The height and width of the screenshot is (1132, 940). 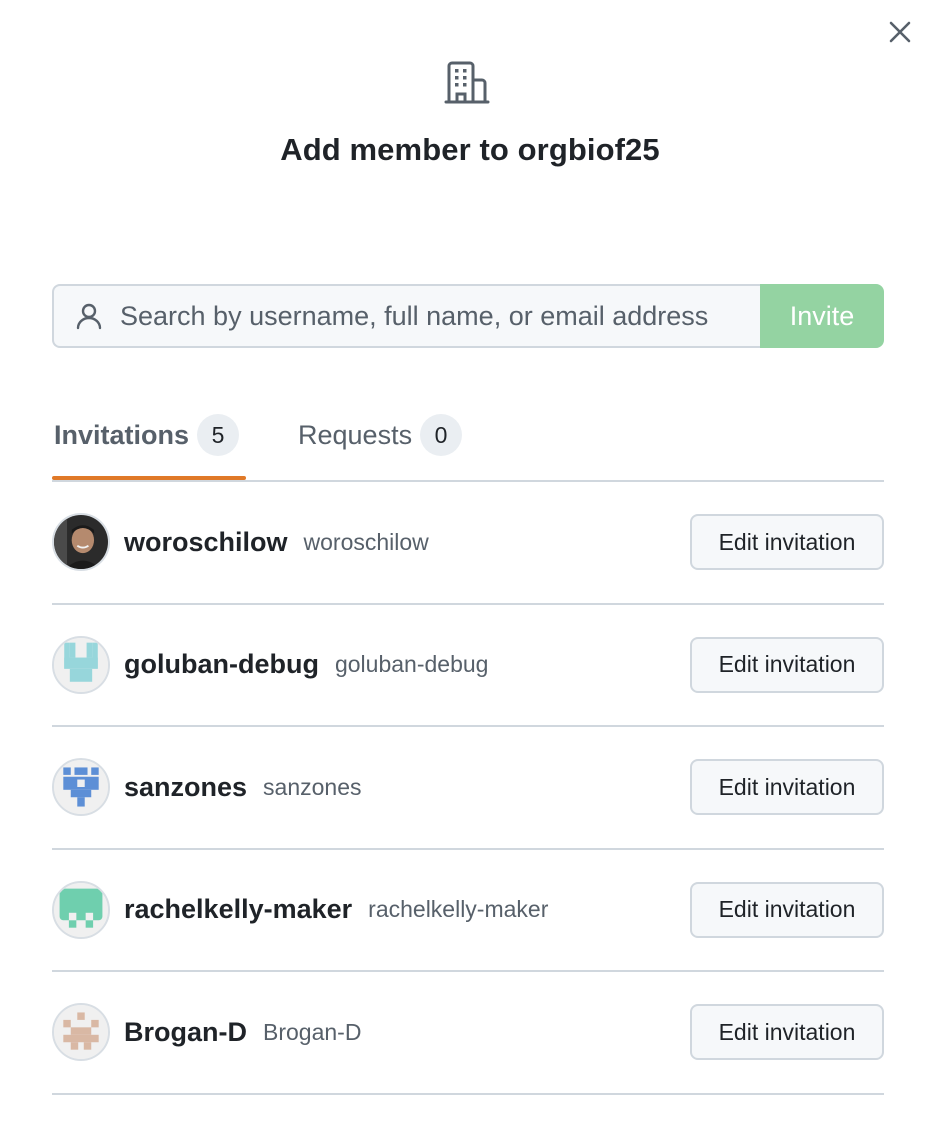 I want to click on tab-requests: Requests 0, so click(x=380, y=435).